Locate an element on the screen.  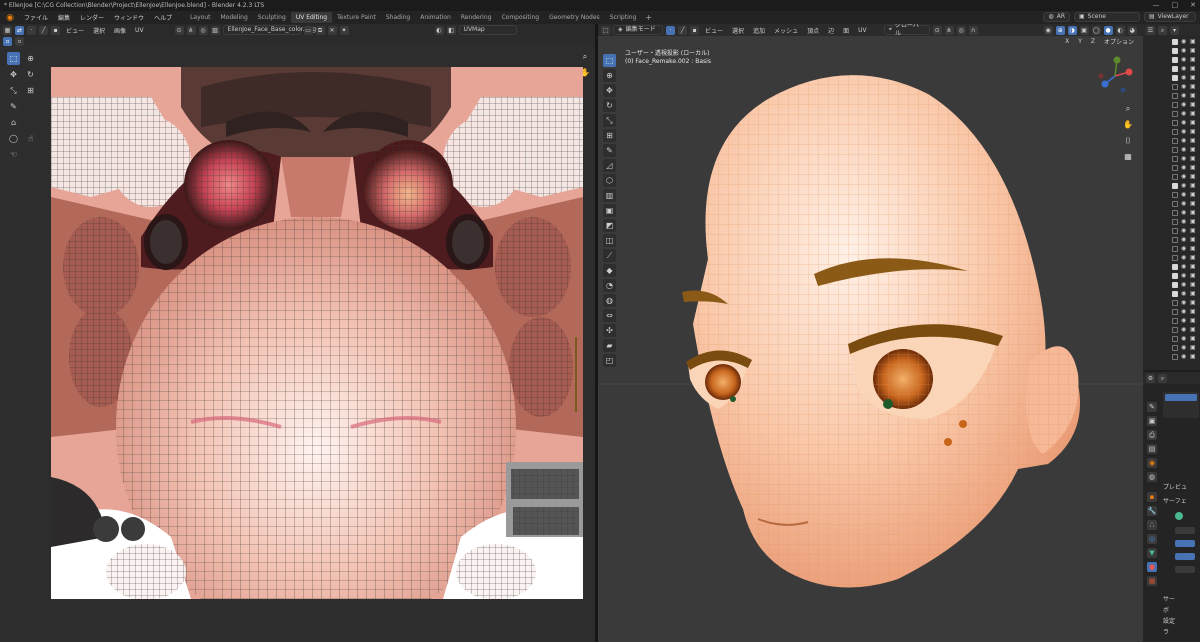
vp-knife-icon: ⟋ is located at coordinates (609, 255).